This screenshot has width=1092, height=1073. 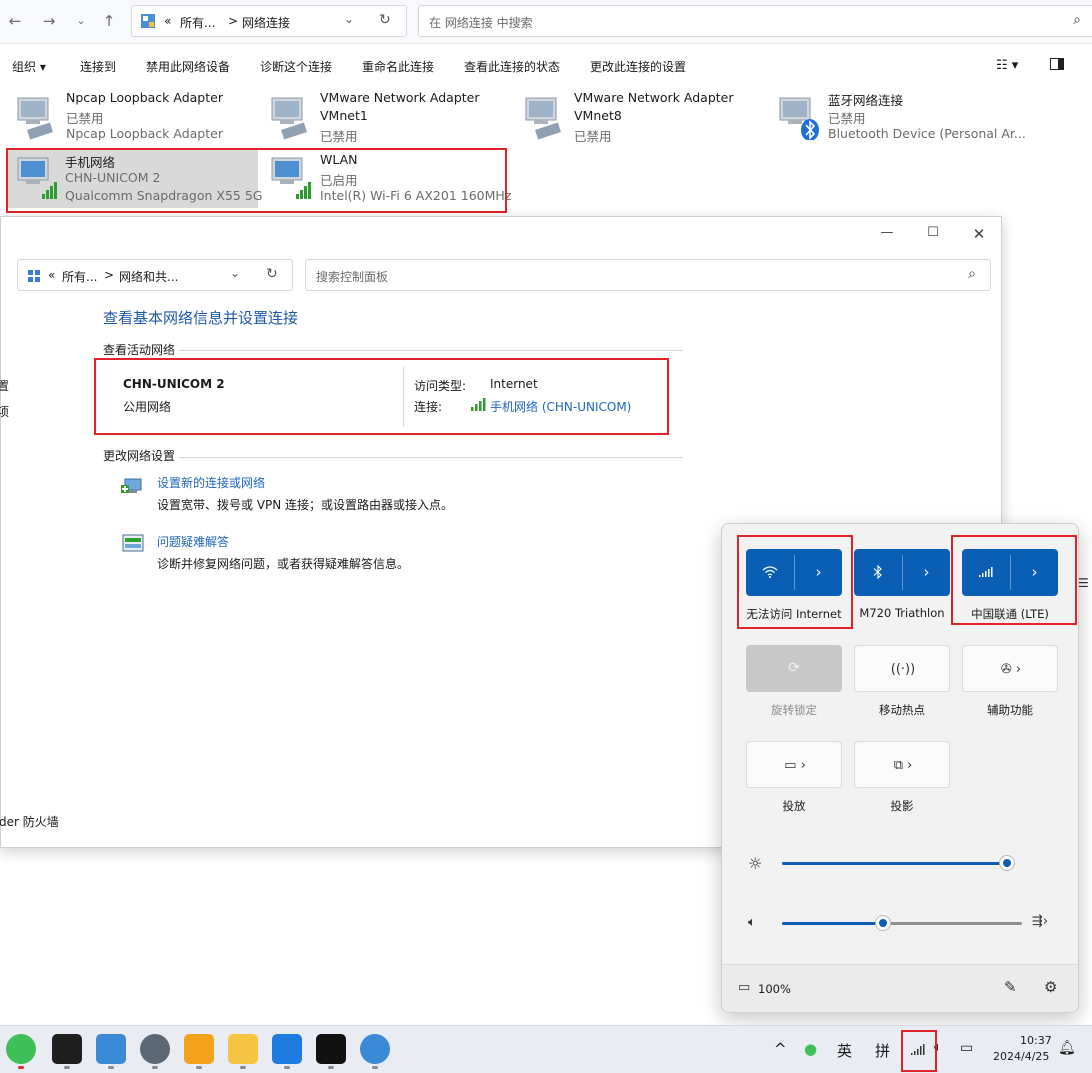 I want to click on search-placeholder: 在 网络连接 中搜索, so click(x=481, y=23).